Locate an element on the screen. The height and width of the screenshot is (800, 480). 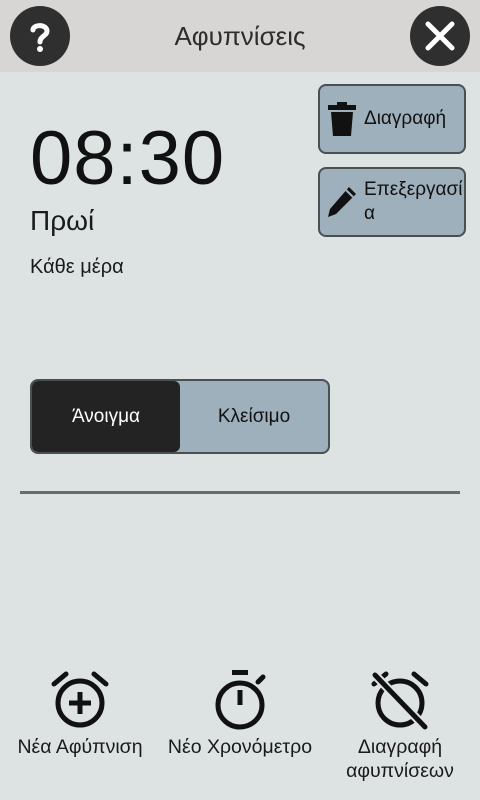
delete-alarms-label: Διαγραφή αφυπνίσεων is located at coordinates (400, 759).